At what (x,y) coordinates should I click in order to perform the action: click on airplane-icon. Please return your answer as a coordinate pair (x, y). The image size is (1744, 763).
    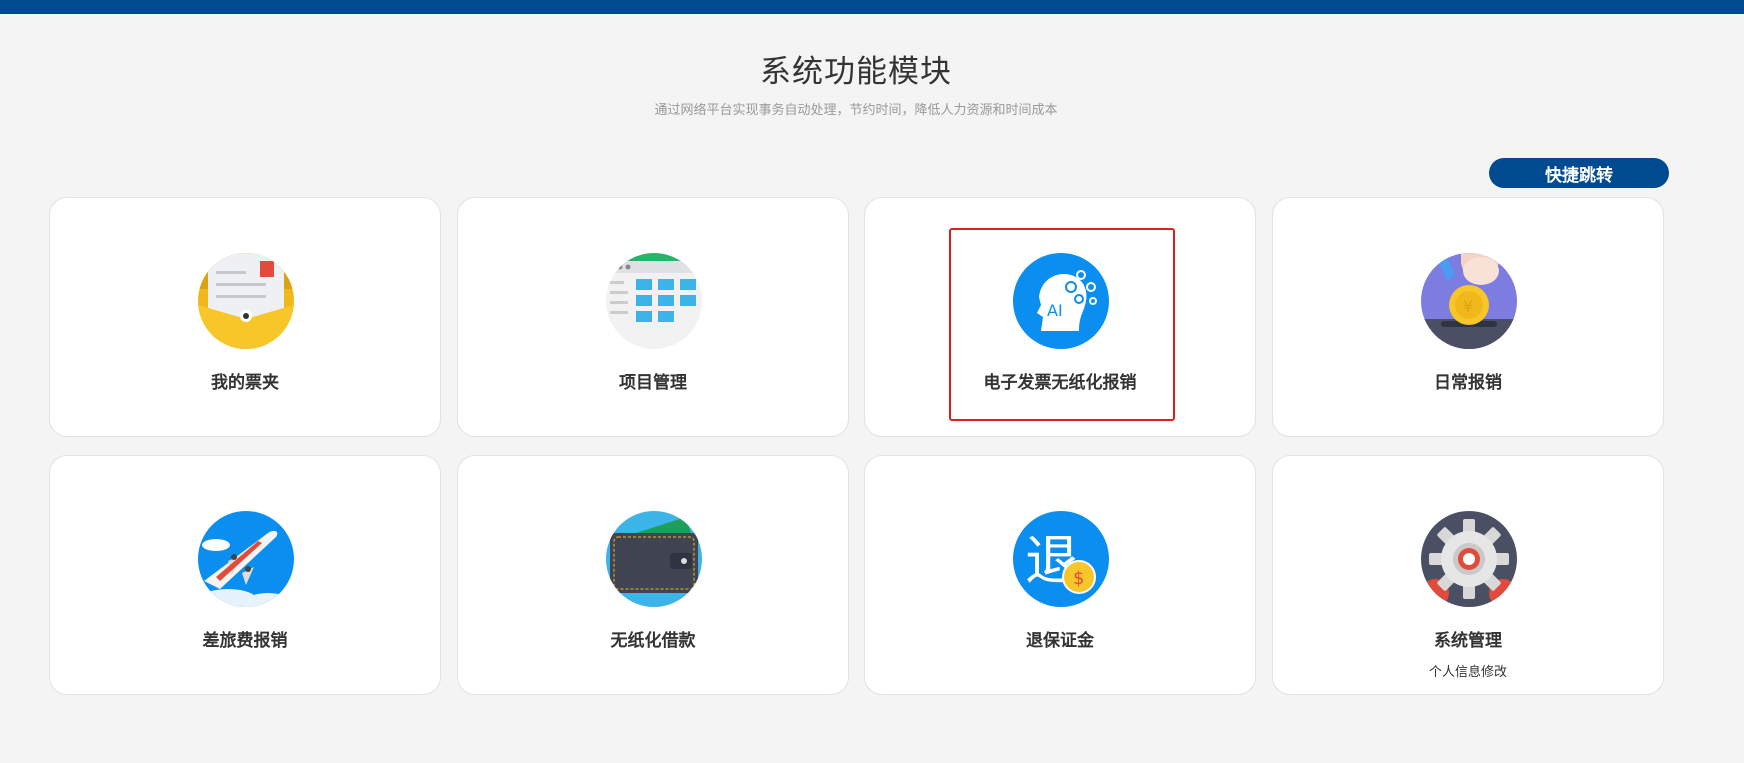
    Looking at the image, I should click on (246, 559).